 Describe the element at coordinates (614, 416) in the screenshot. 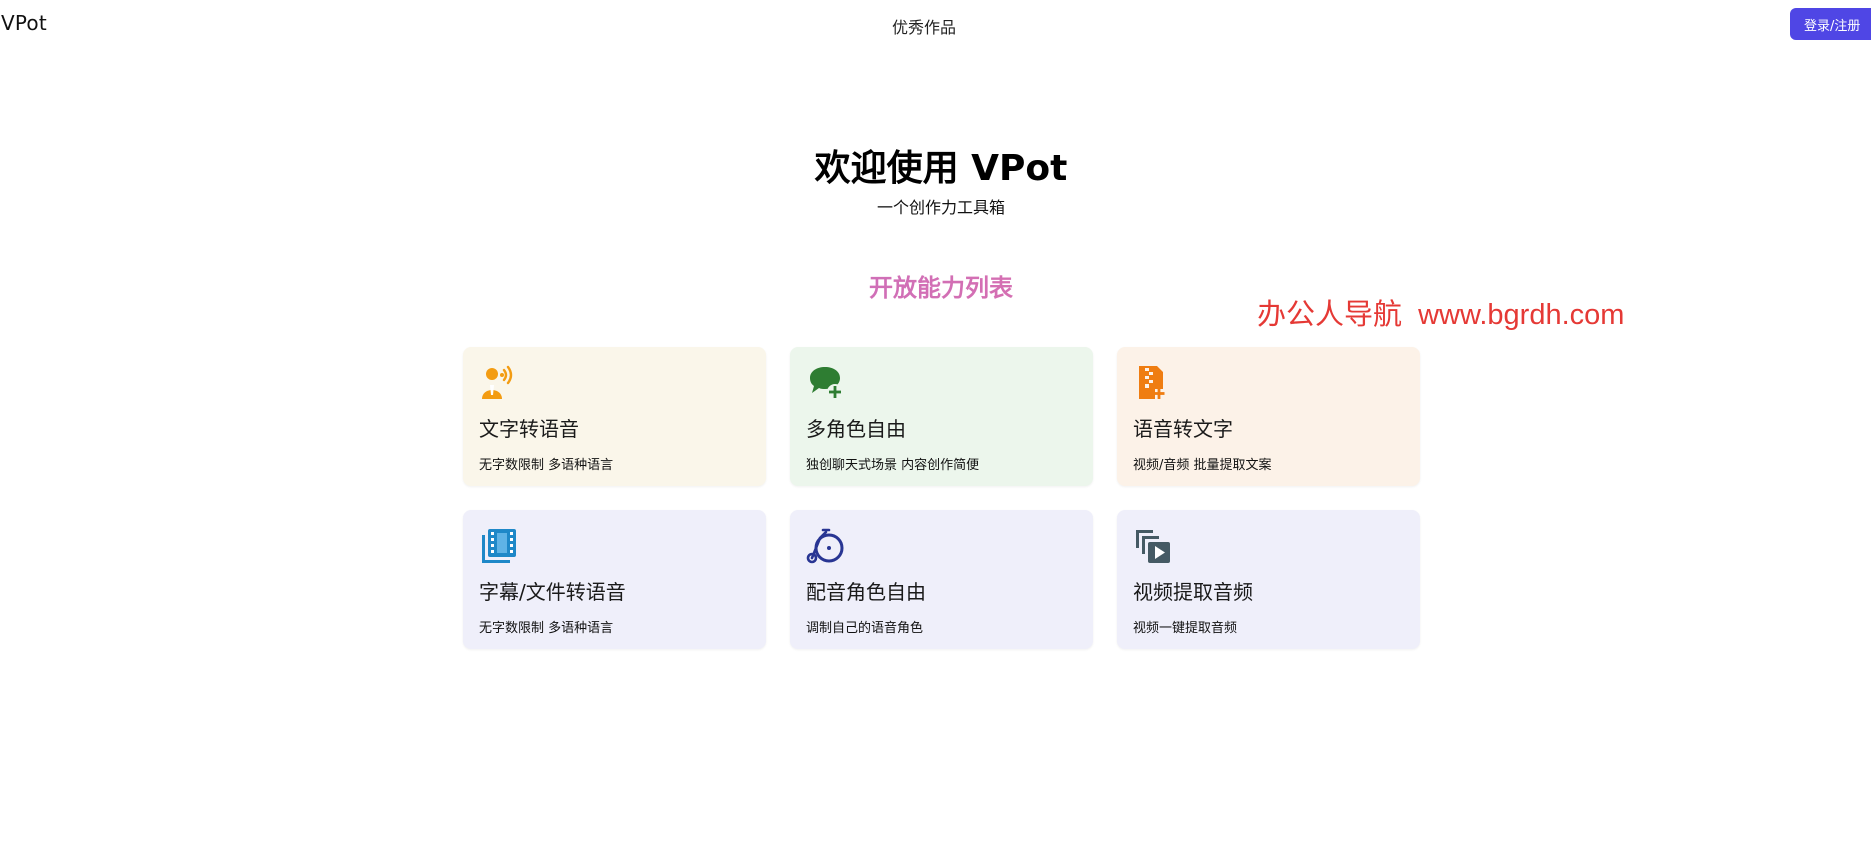

I see `card-text-to-speech: 文字转语音 无字数限制 多语种语言` at that location.